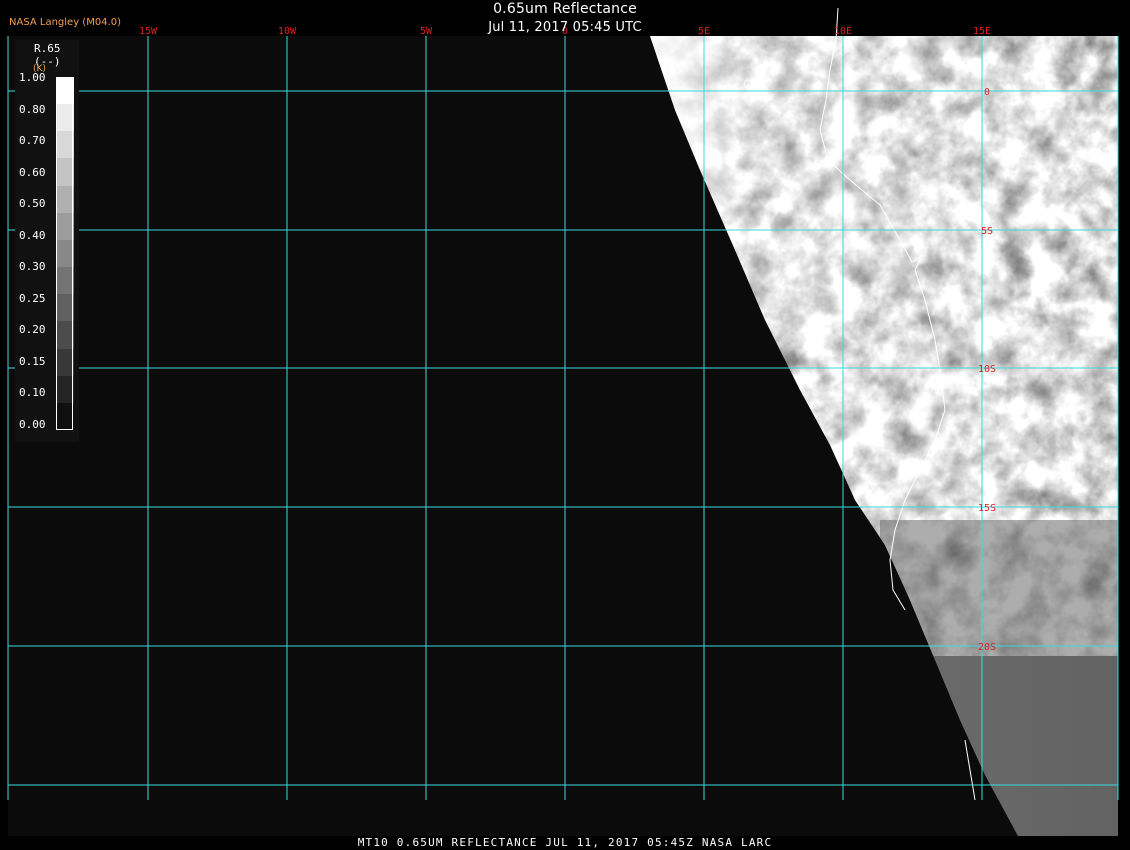 This screenshot has height=850, width=1130. I want to click on legend-tick-label: 0.00, so click(32, 424).